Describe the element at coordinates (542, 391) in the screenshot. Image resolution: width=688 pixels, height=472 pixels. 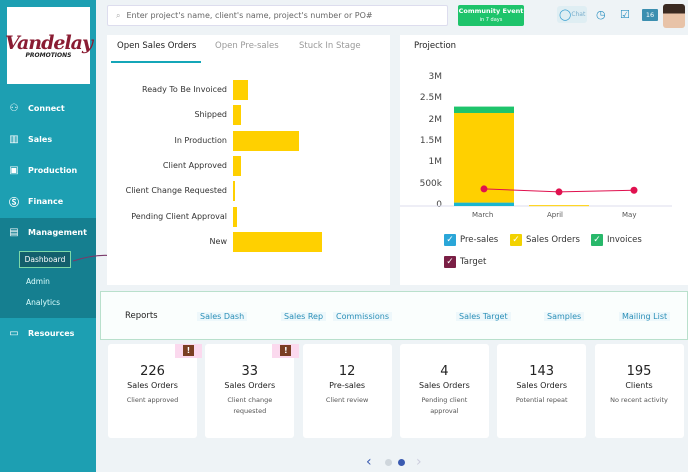
I see `stat-card: 143 Sales Orders Potential repeat` at that location.